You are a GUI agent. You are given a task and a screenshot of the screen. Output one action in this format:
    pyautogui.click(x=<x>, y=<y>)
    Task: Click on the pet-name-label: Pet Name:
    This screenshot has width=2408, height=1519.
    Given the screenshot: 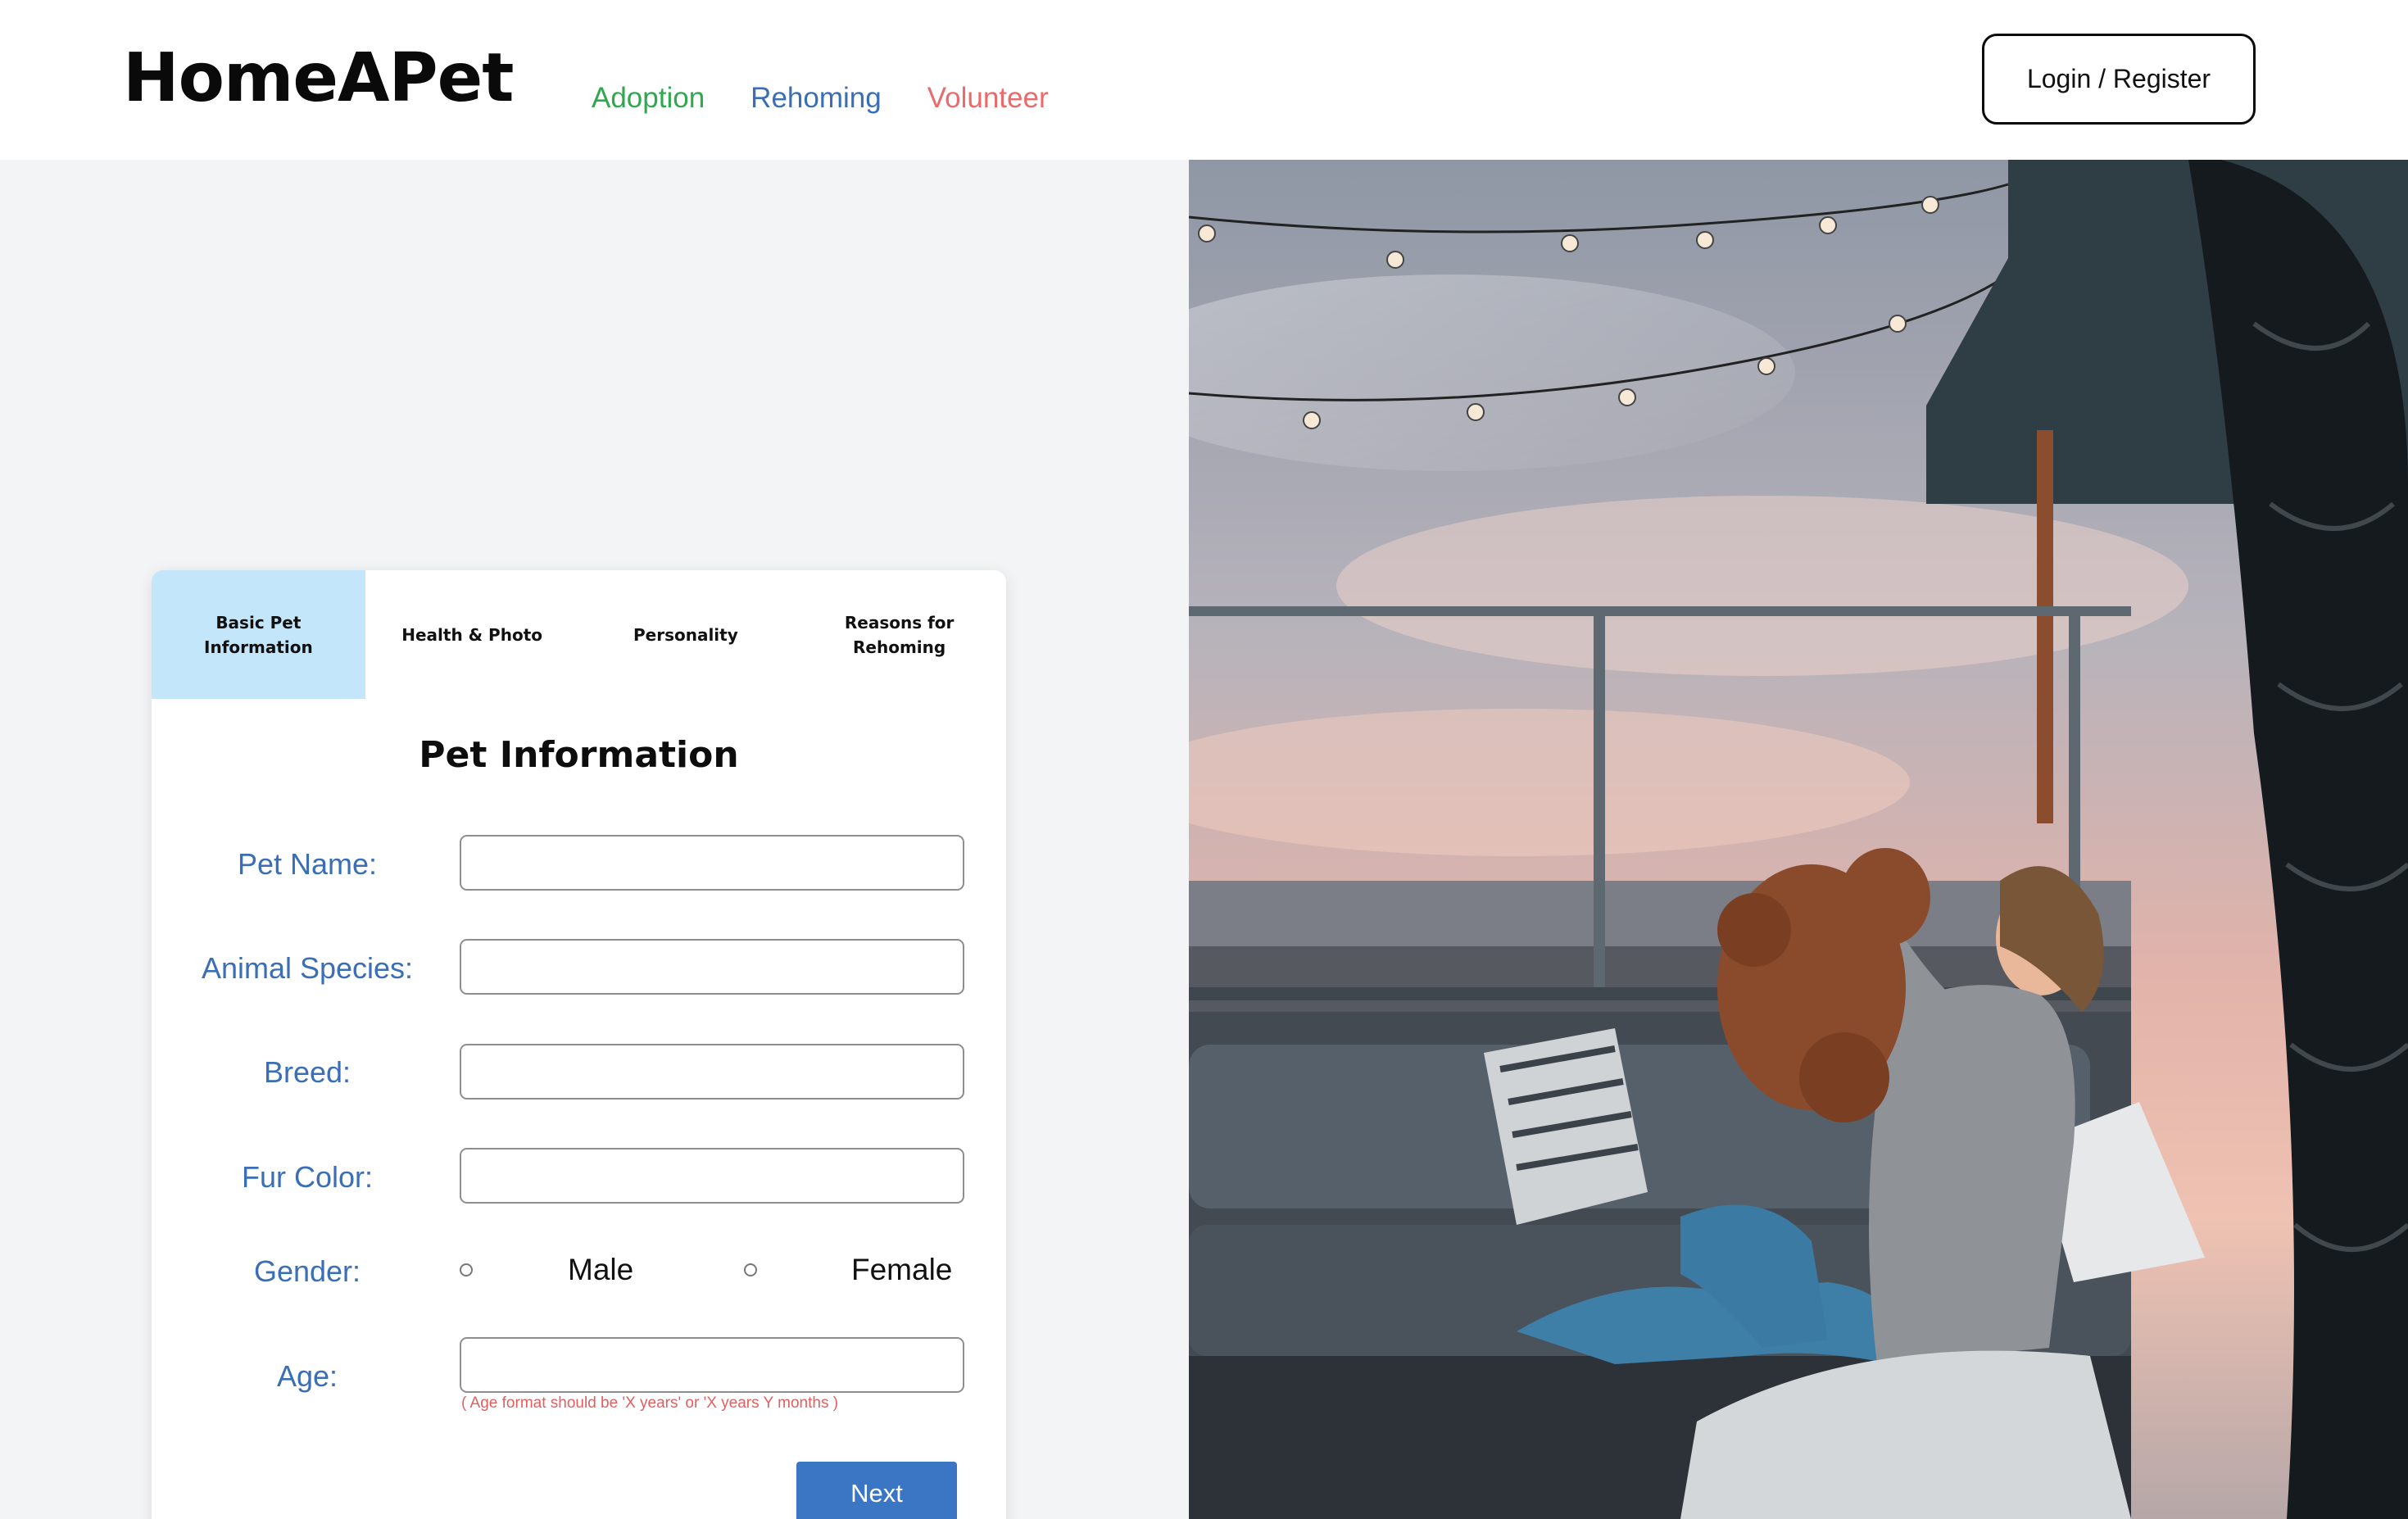 What is the action you would take?
    pyautogui.click(x=307, y=864)
    